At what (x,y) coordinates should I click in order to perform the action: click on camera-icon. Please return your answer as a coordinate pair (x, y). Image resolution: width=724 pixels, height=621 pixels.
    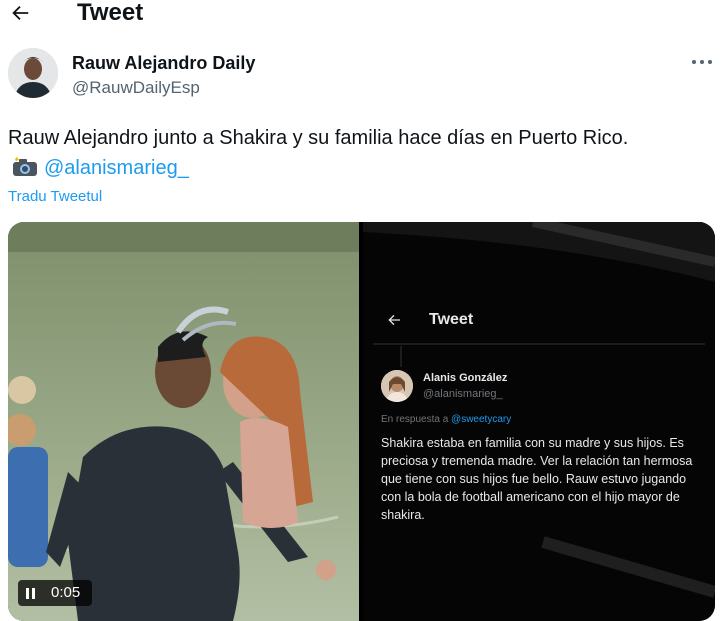
    Looking at the image, I should click on (25, 166).